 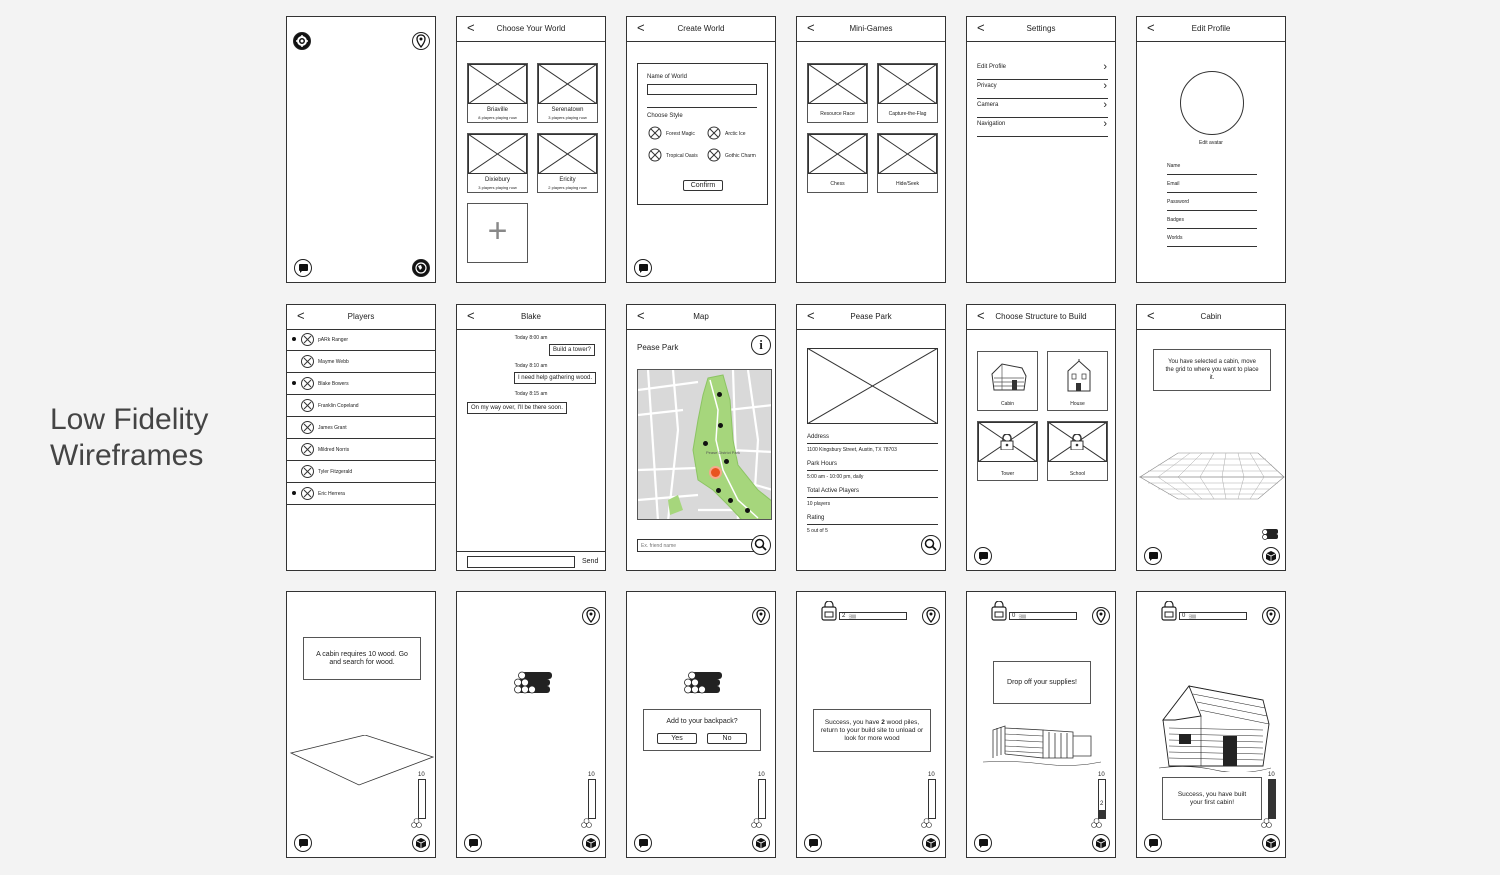 What do you see at coordinates (1173, 184) in the screenshot?
I see `profile-field-label: Email` at bounding box center [1173, 184].